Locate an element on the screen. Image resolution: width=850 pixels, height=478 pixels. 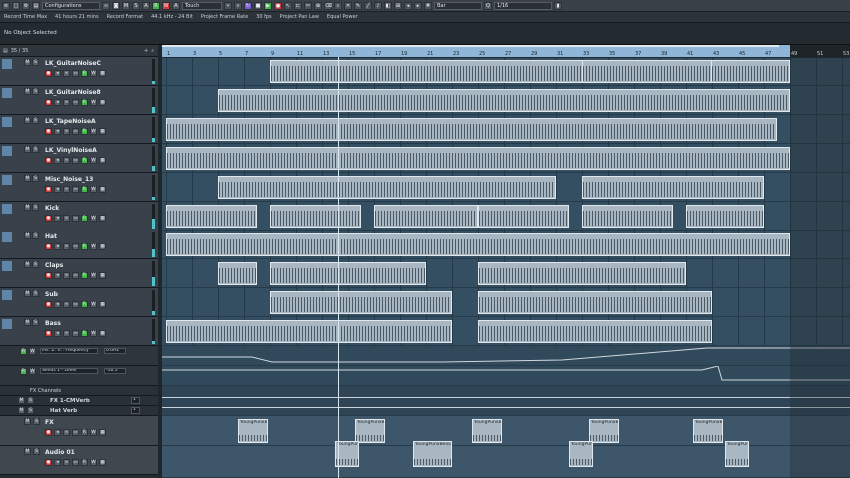
track-row: M S Hat ● ◂ ∞ ▭ R W ▦ is located at coordinates (79, 244).